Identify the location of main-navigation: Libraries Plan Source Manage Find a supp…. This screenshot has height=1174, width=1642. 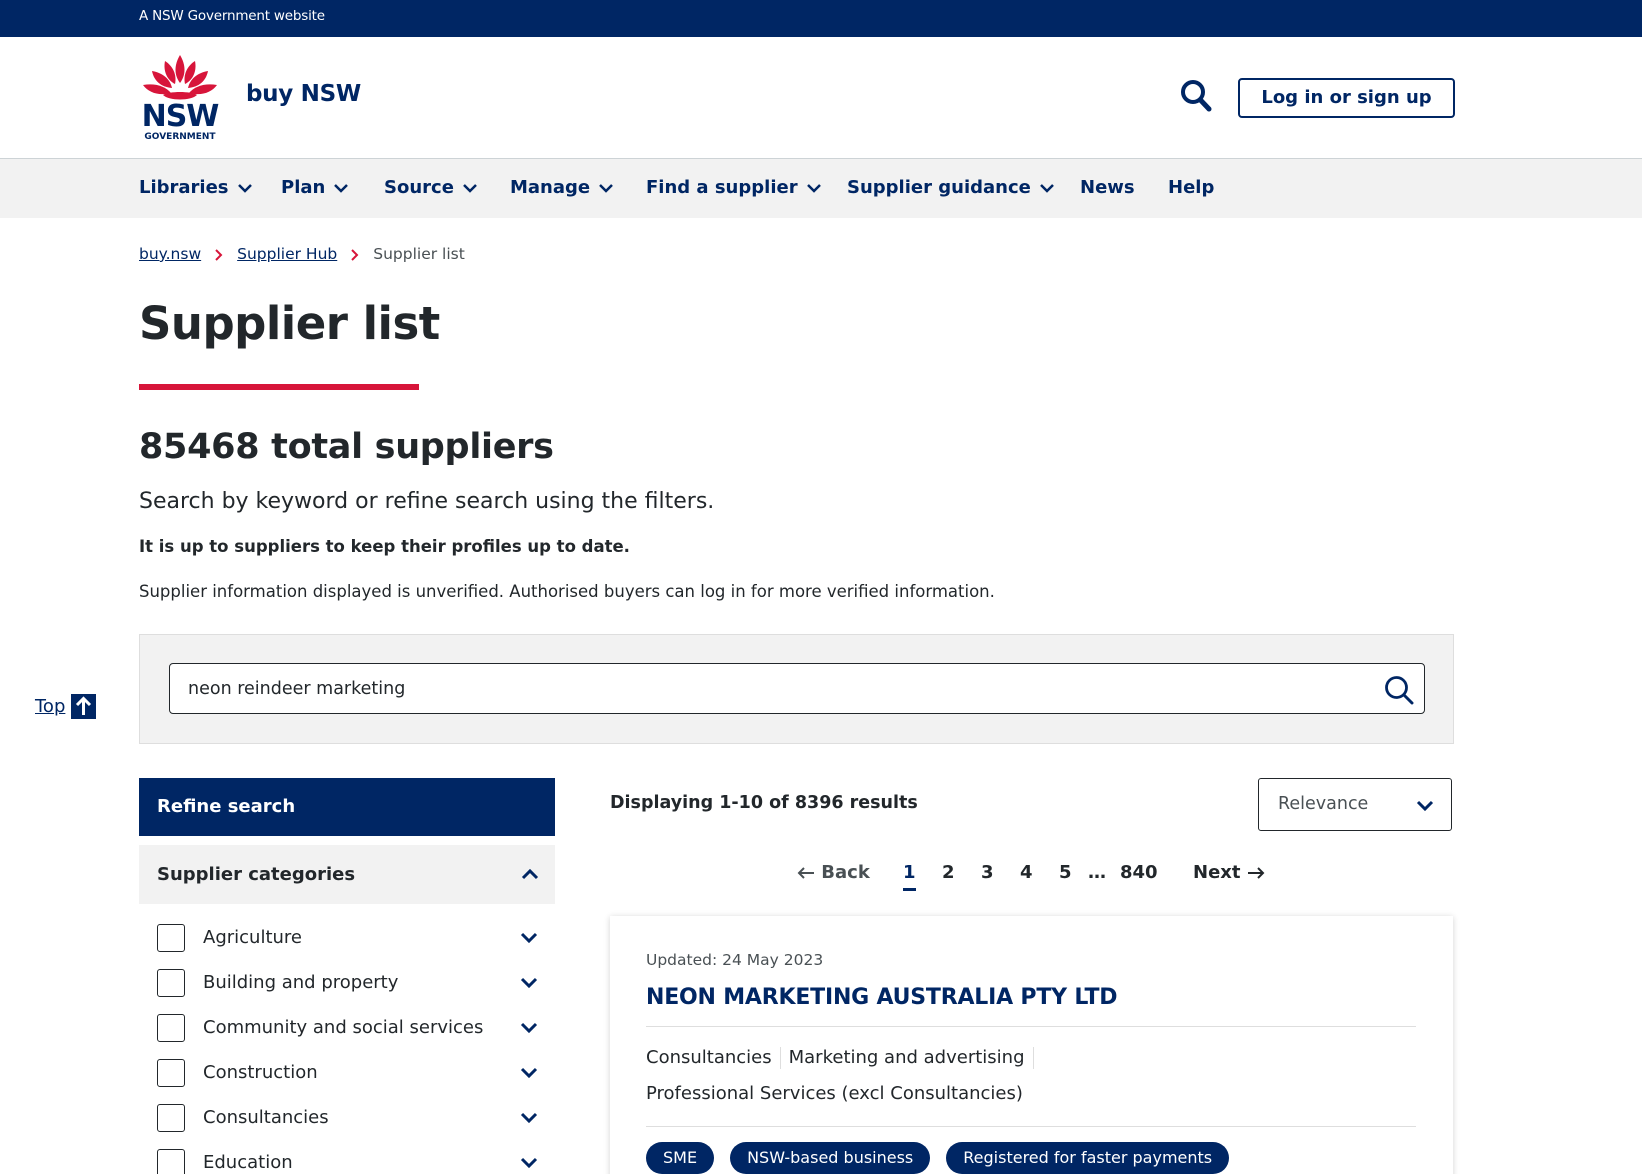
(821, 188).